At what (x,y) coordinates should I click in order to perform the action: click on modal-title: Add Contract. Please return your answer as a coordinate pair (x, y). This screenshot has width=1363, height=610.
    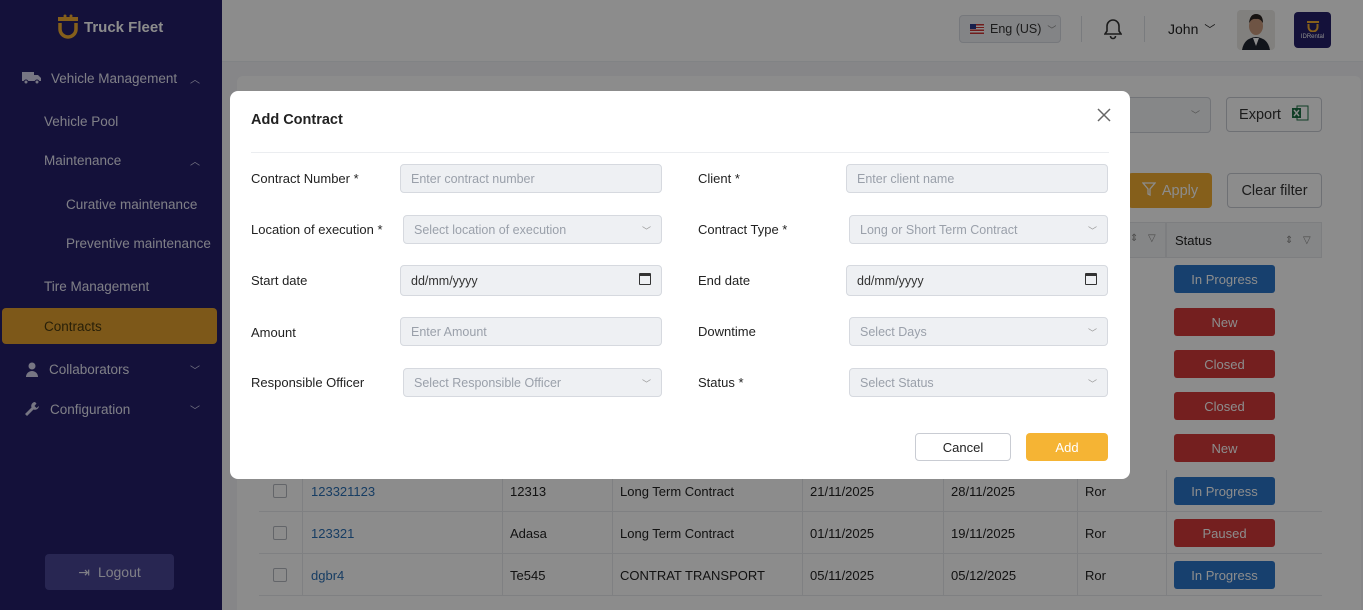
    Looking at the image, I should click on (297, 120).